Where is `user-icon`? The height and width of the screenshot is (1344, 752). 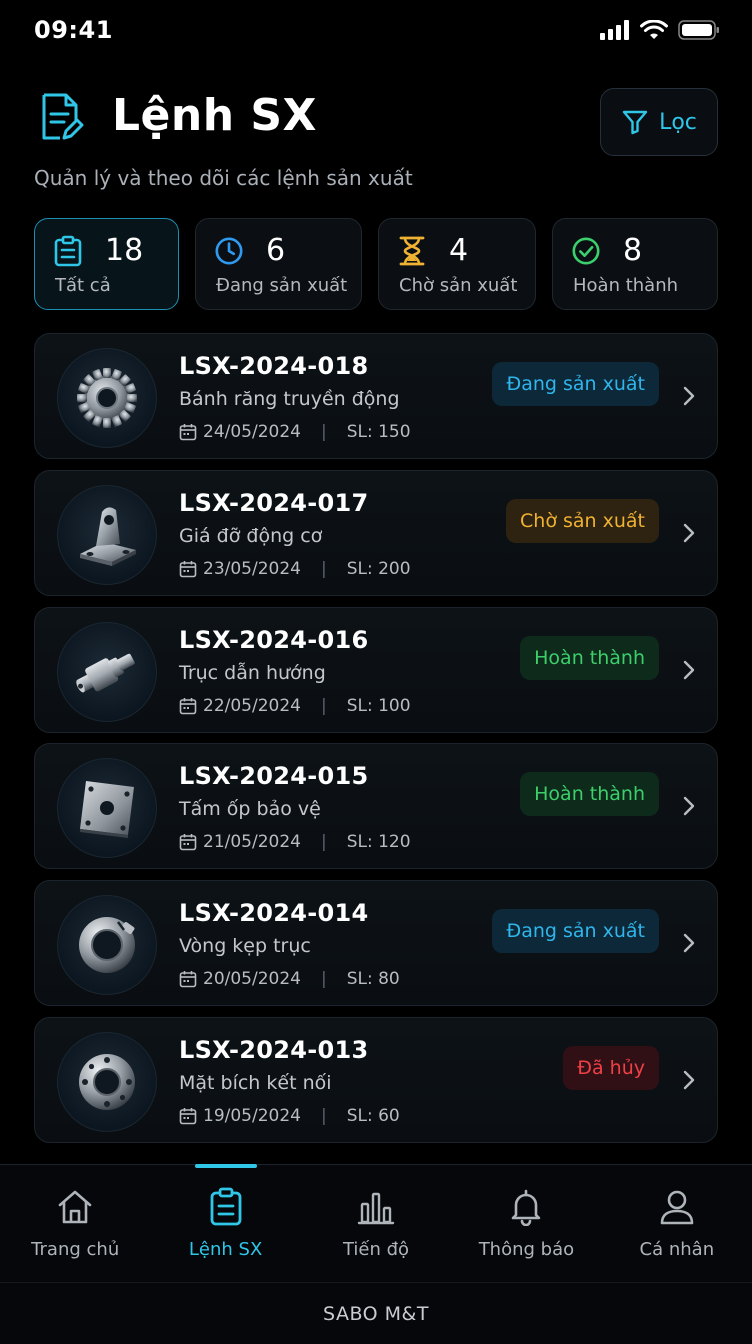
user-icon is located at coordinates (677, 1207).